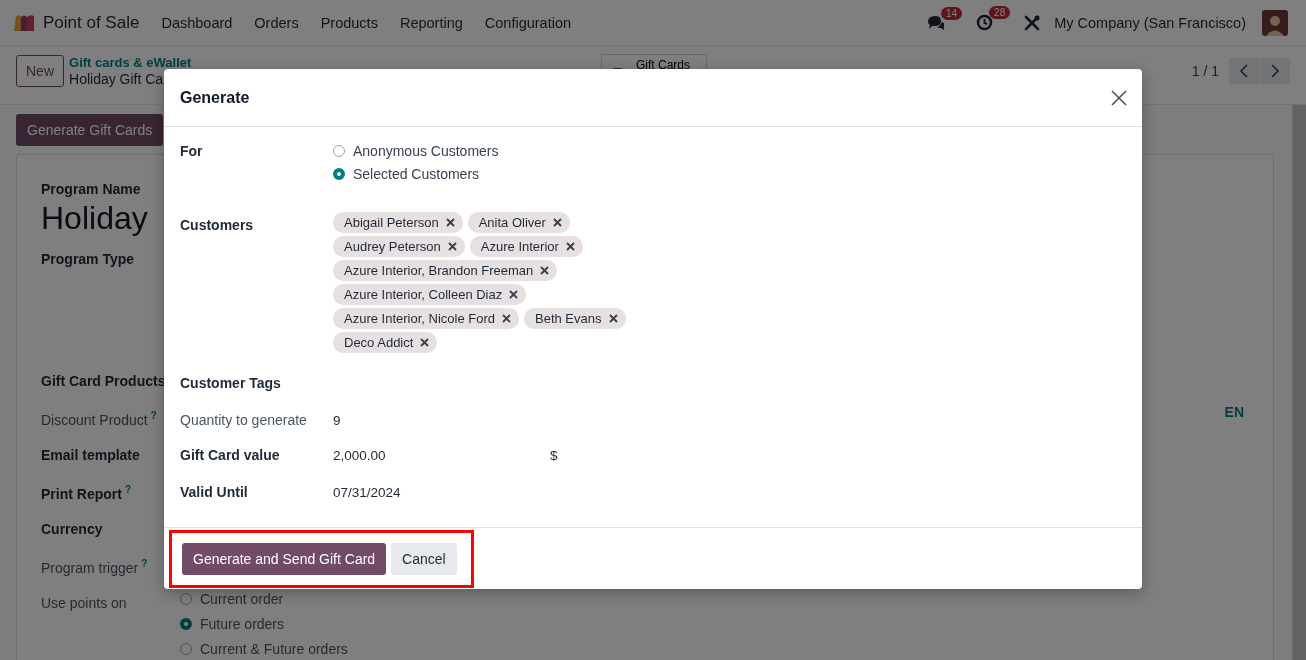 Image resolution: width=1306 pixels, height=660 pixels. What do you see at coordinates (424, 559) in the screenshot?
I see `cancel-button: Cancel` at bounding box center [424, 559].